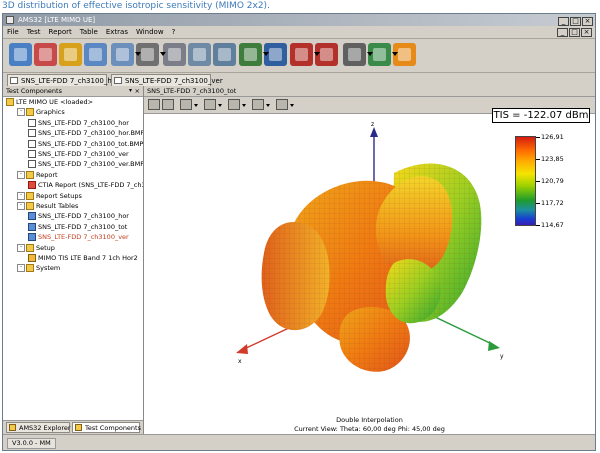 The height and width of the screenshot is (453, 600). I want to click on run-icon, so click(250, 54).